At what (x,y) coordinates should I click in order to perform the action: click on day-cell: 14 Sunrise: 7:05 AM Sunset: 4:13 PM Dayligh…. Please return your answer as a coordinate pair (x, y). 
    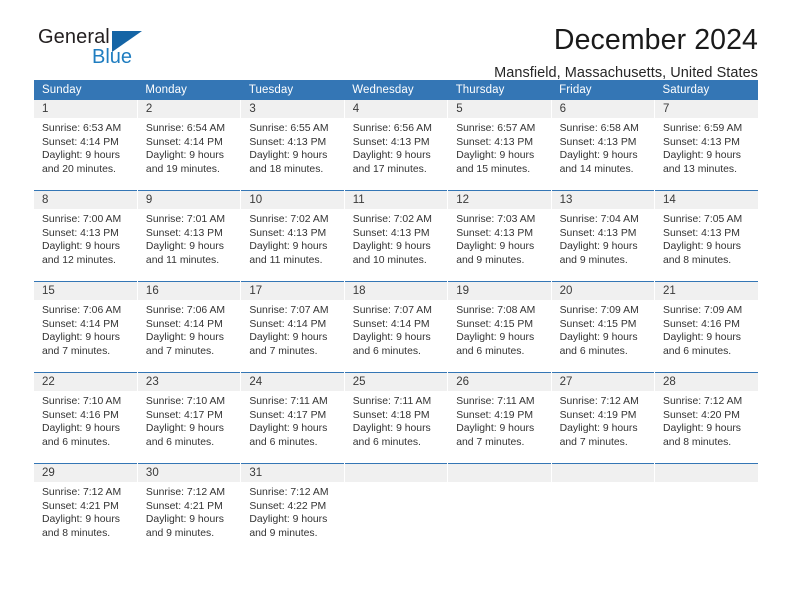
    Looking at the image, I should click on (706, 236).